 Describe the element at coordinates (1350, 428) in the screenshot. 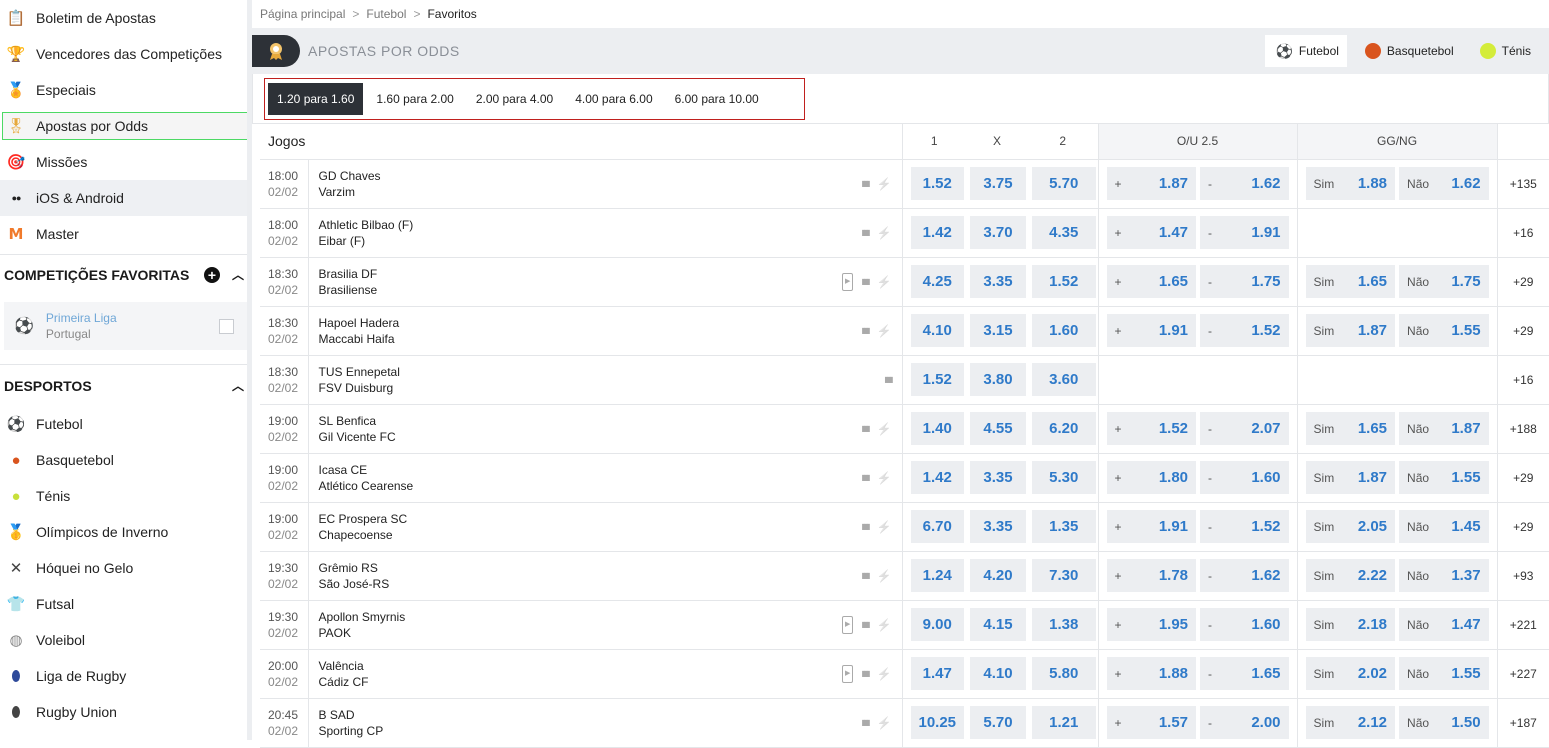

I see `yes-button: Sim 1.65` at that location.